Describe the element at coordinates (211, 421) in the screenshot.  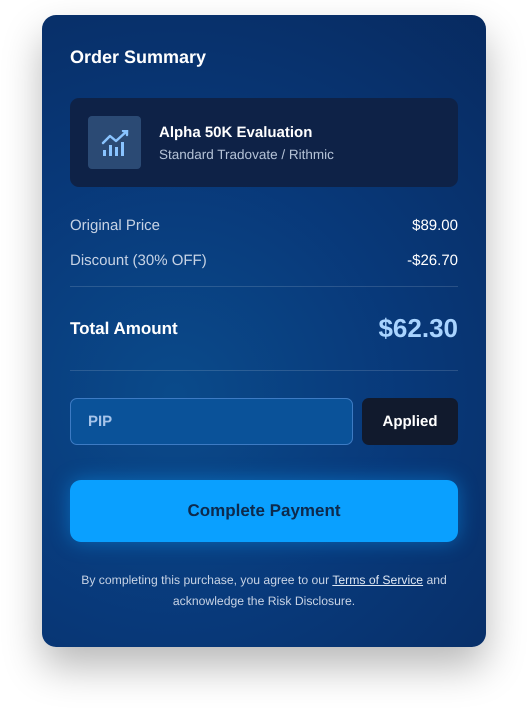
I see `promo-code-field: PIP` at that location.